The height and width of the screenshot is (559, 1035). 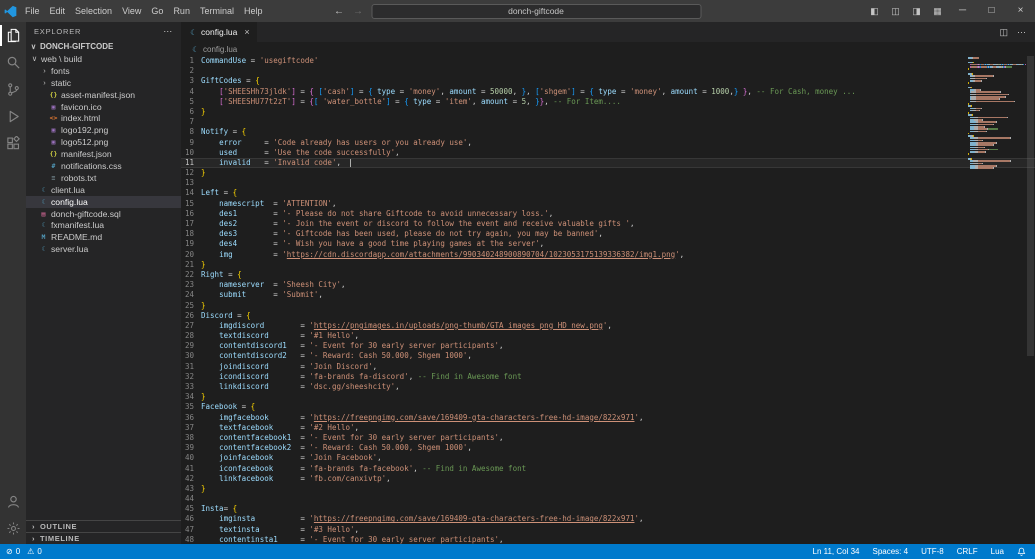 I want to click on tree-item-static: › static, so click(x=103, y=83).